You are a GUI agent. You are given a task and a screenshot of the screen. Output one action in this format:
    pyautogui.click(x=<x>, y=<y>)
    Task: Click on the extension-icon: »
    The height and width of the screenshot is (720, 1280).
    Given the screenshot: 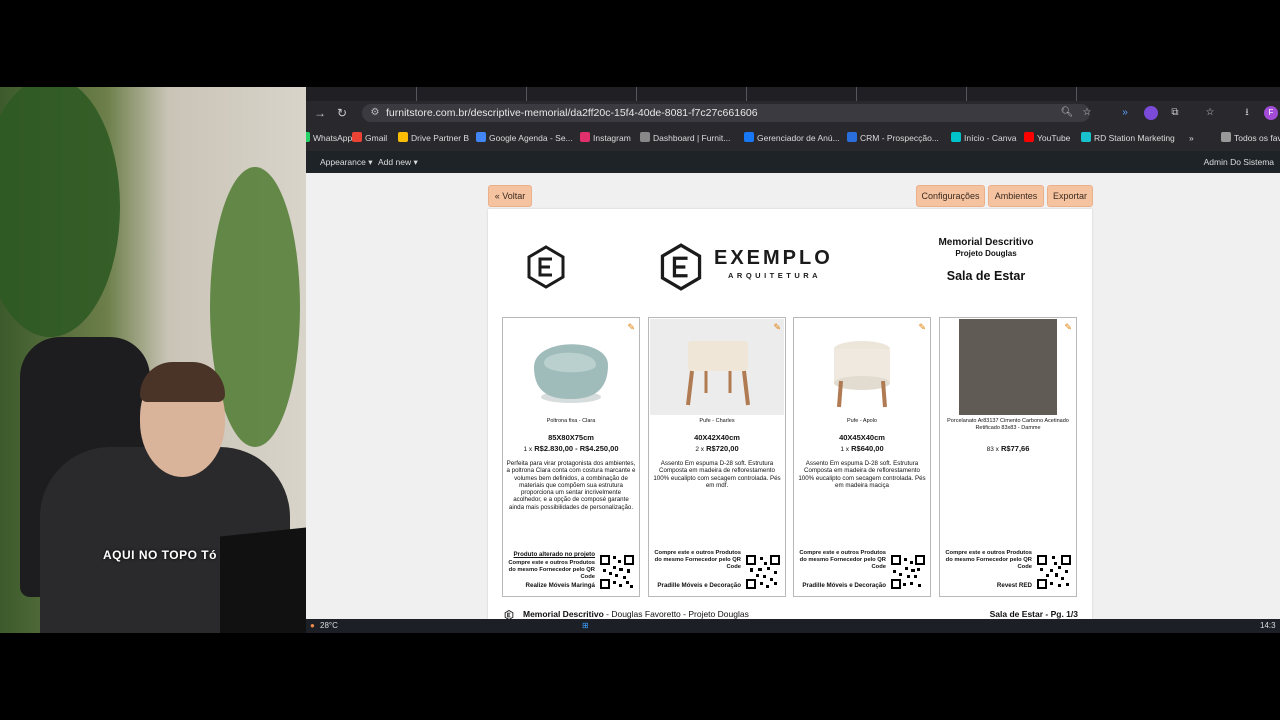 What is the action you would take?
    pyautogui.click(x=1125, y=113)
    